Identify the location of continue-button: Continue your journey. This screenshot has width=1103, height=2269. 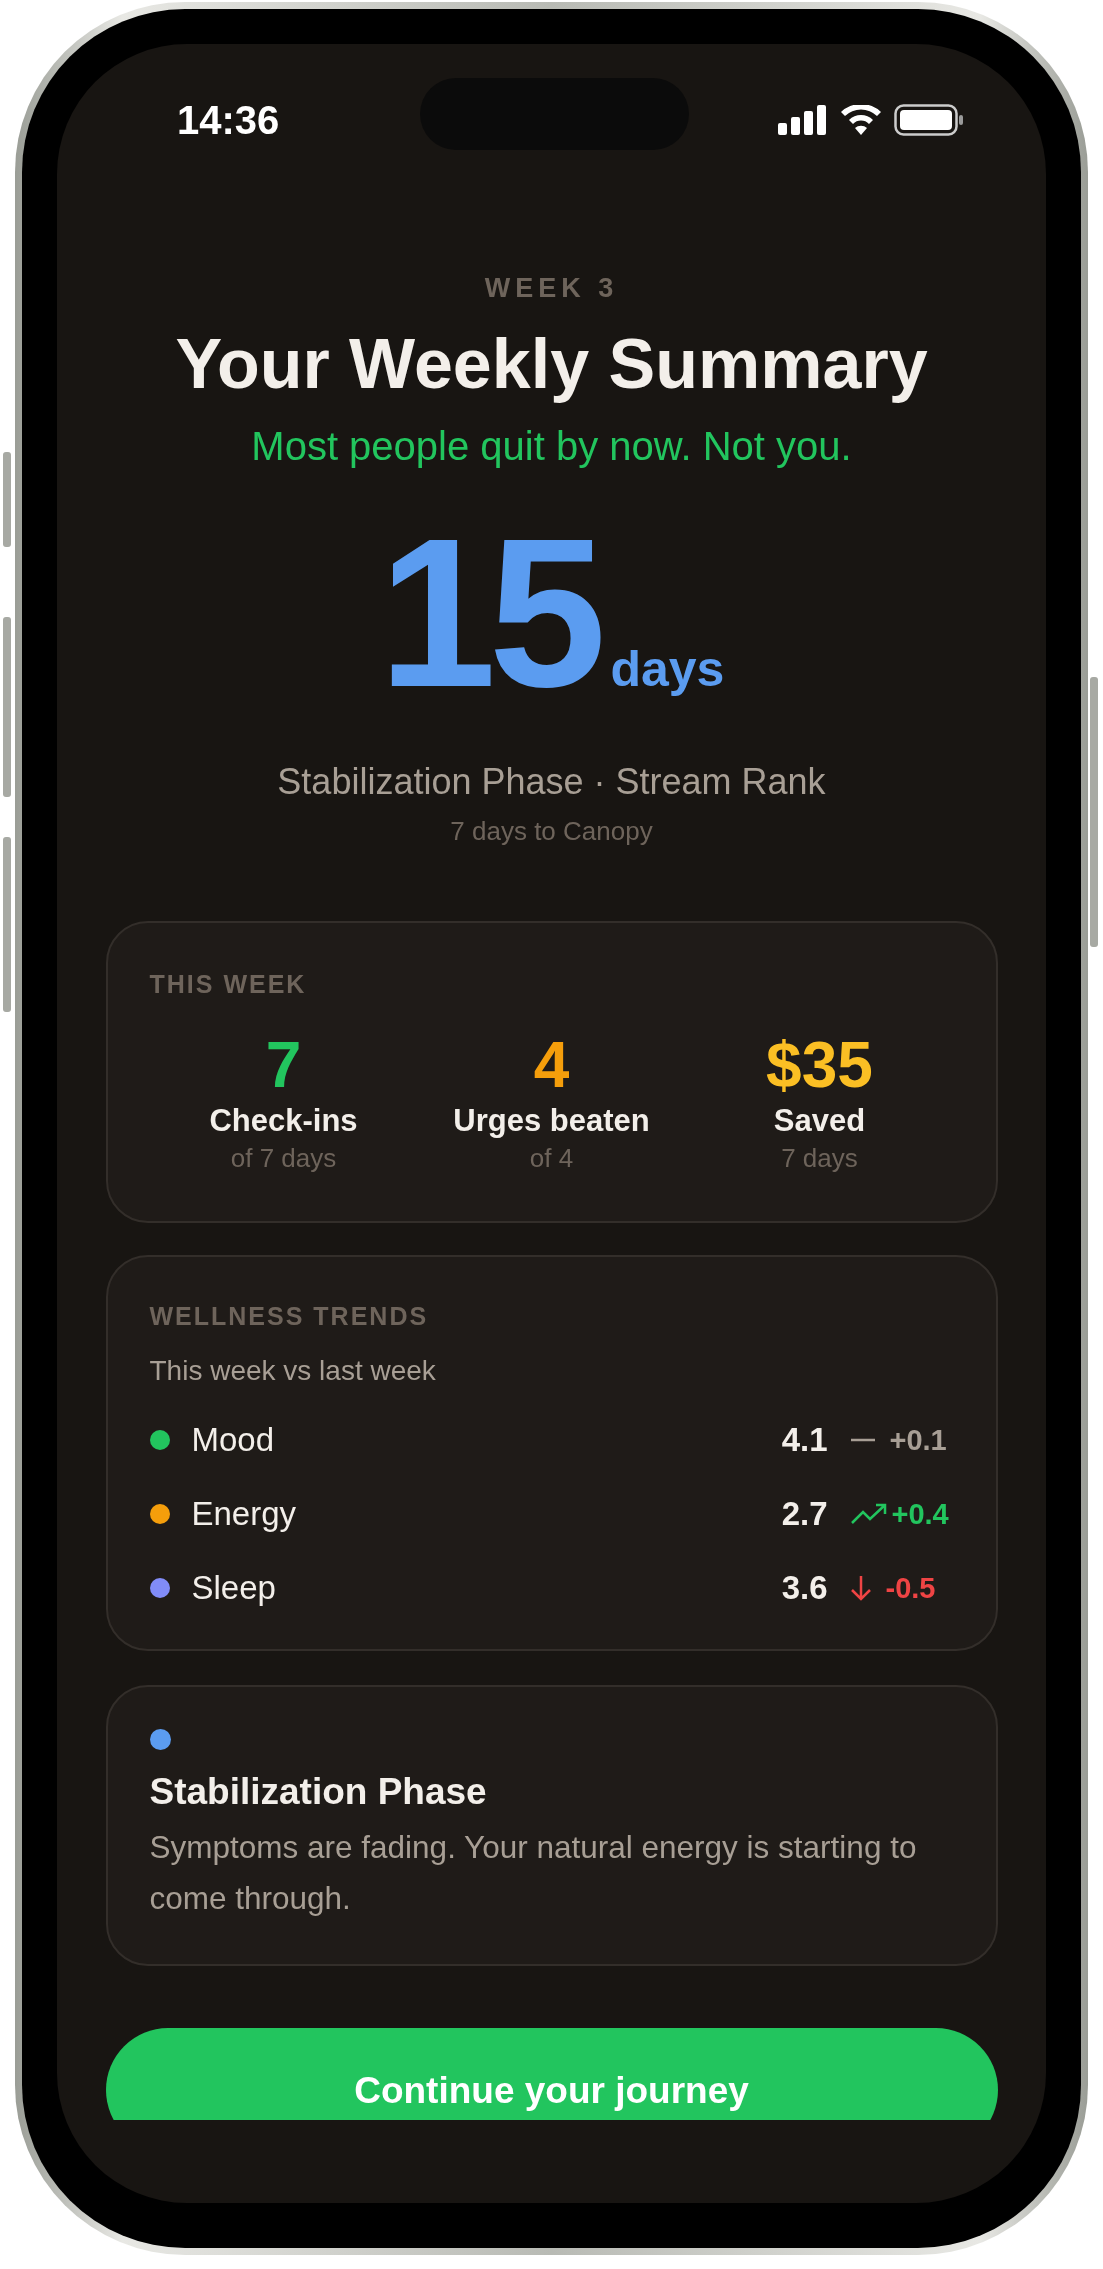
(551, 2074).